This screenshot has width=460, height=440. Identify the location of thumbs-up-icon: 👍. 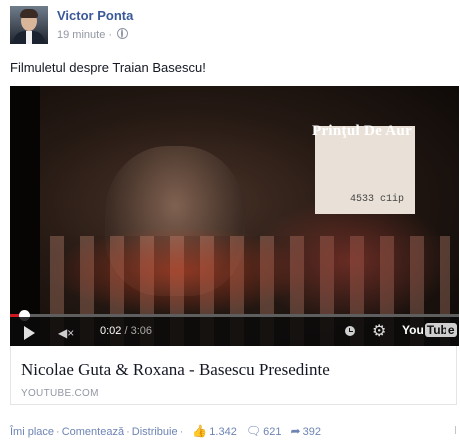
(200, 431).